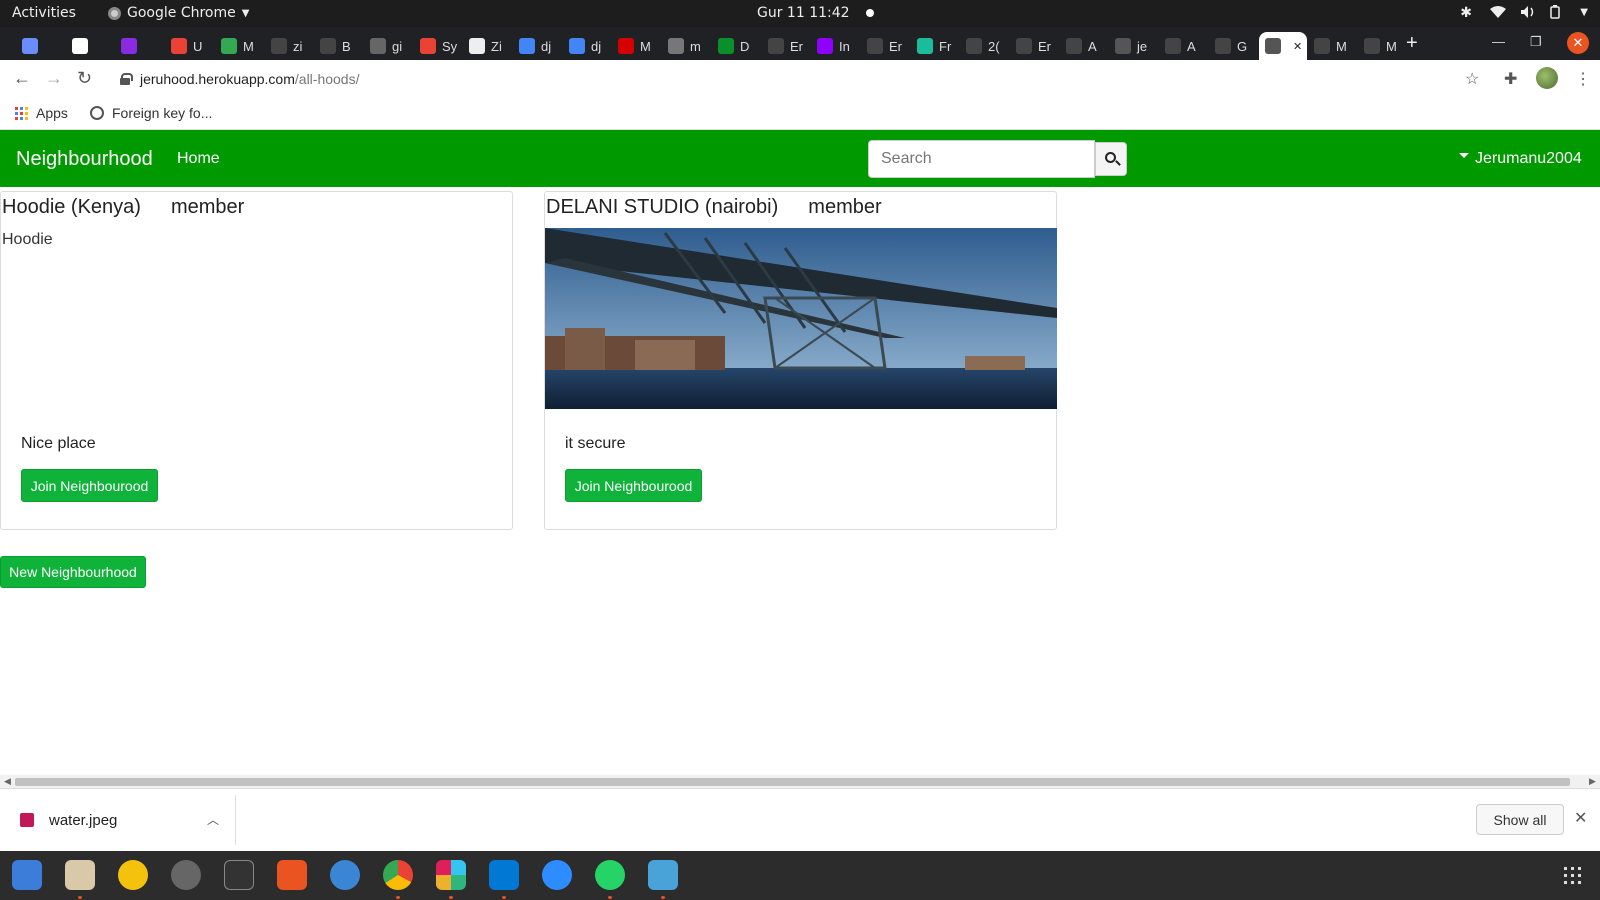 This screenshot has width=1600, height=900. Describe the element at coordinates (1412, 43) in the screenshot. I see `new-tab-button: +` at that location.